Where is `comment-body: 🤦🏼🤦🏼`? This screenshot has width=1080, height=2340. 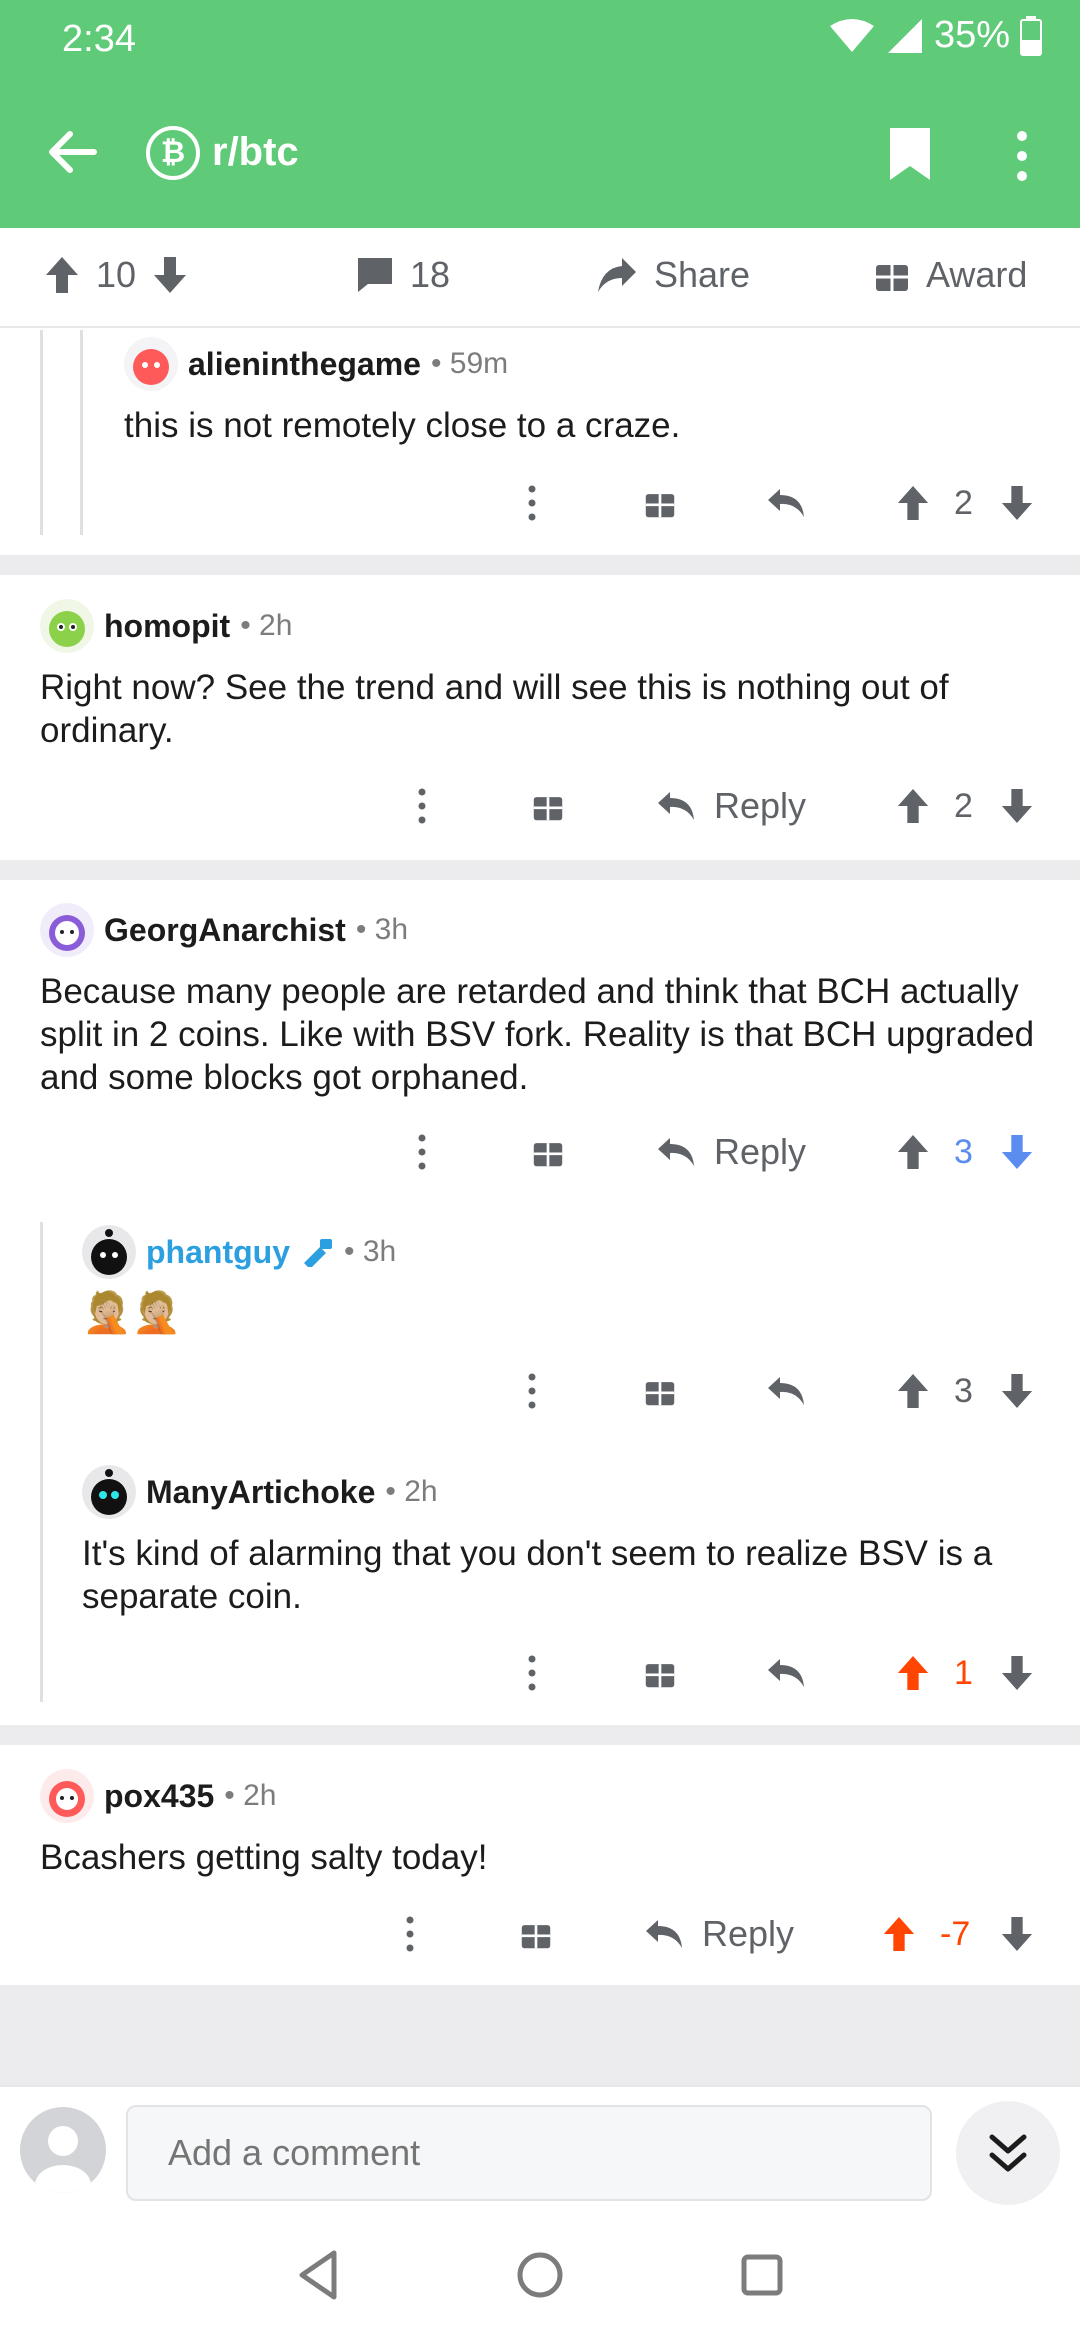 comment-body: 🤦🏼🤦🏼 is located at coordinates (132, 1313).